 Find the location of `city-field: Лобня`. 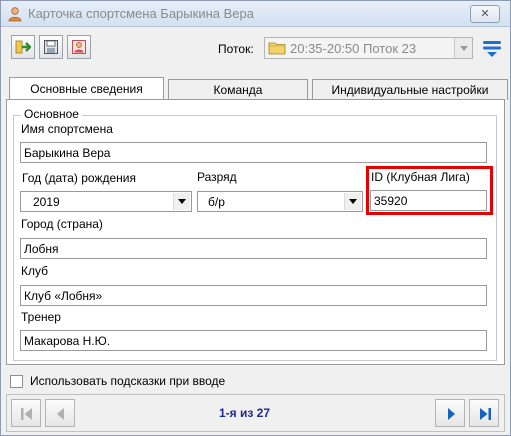

city-field: Лобня is located at coordinates (253, 248).